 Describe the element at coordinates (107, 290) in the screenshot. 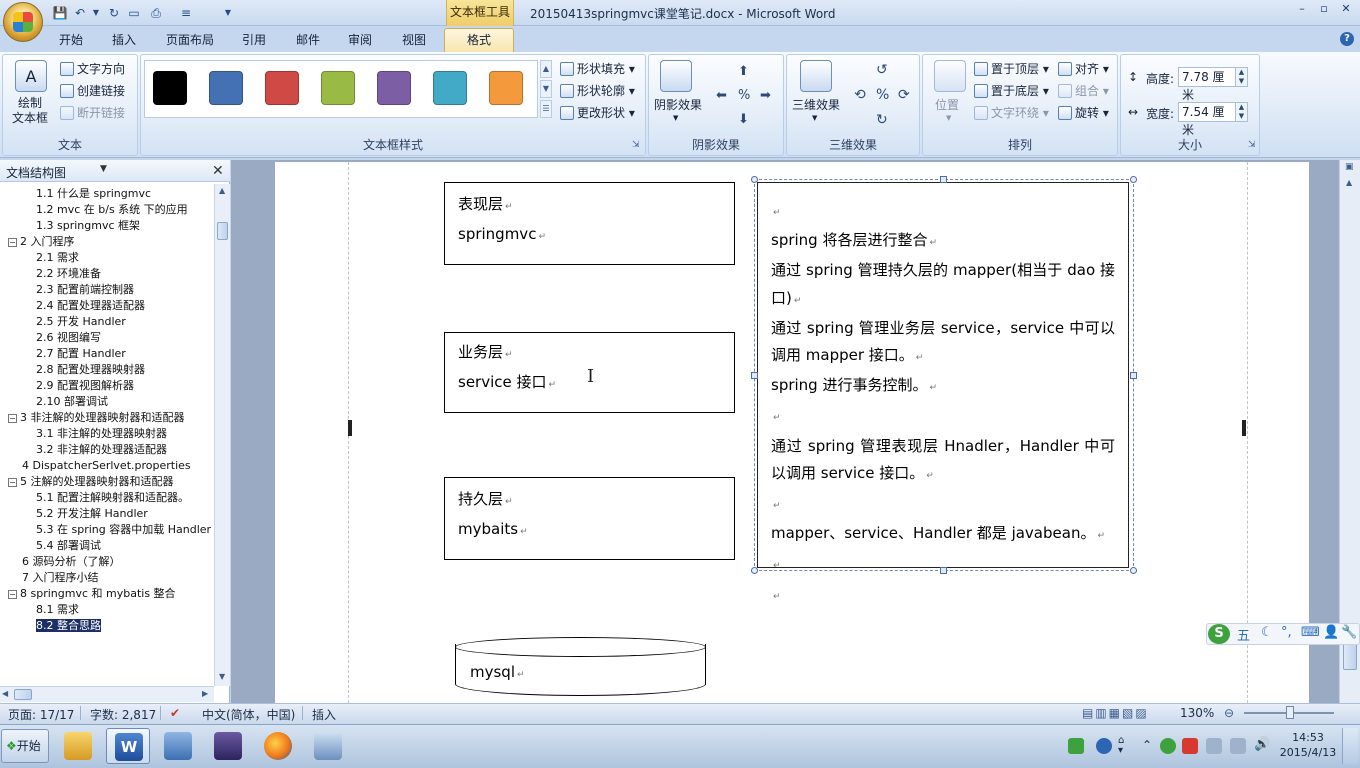

I see `nav-item: 2.3 配置前端控制器` at that location.